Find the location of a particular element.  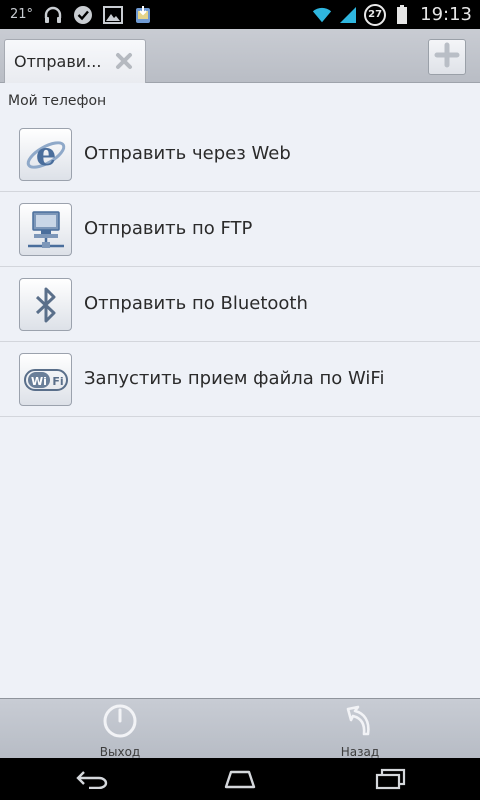

check-icon is located at coordinates (83, 15).